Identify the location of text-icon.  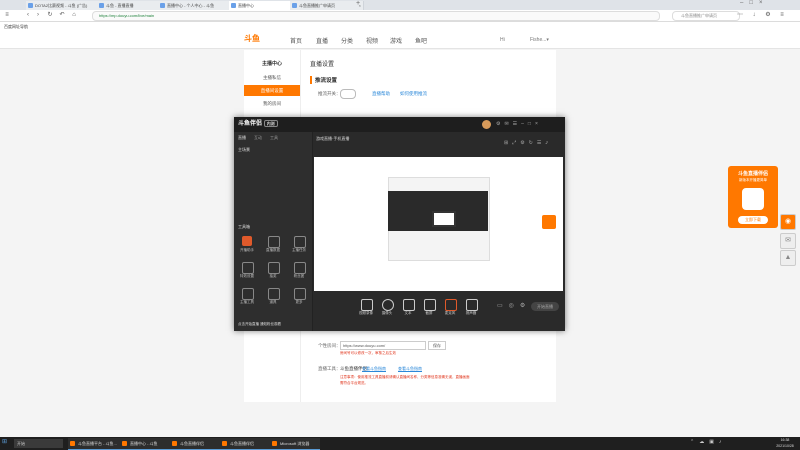
(409, 305).